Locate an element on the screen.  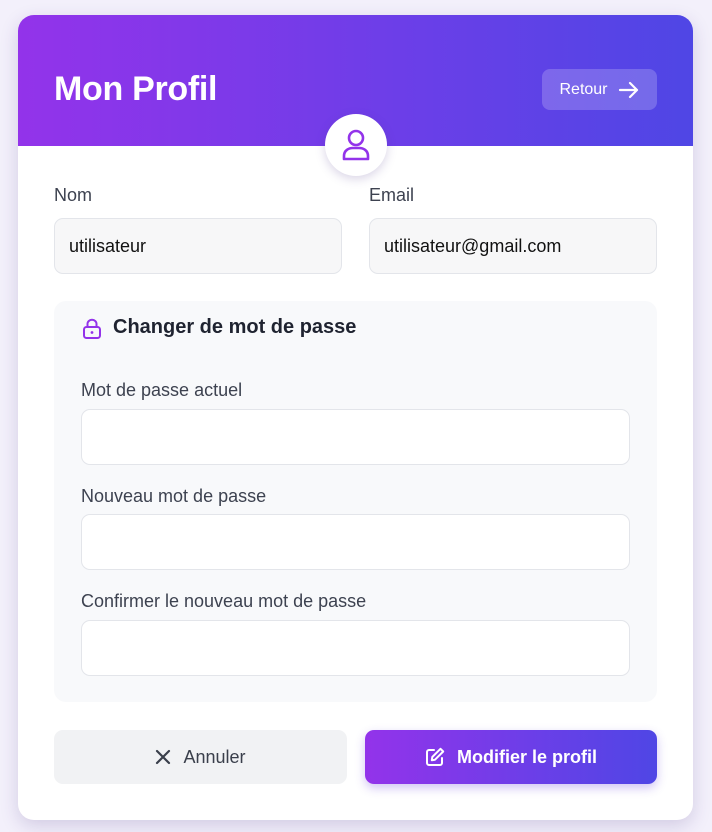
current-password-input is located at coordinates (355, 437).